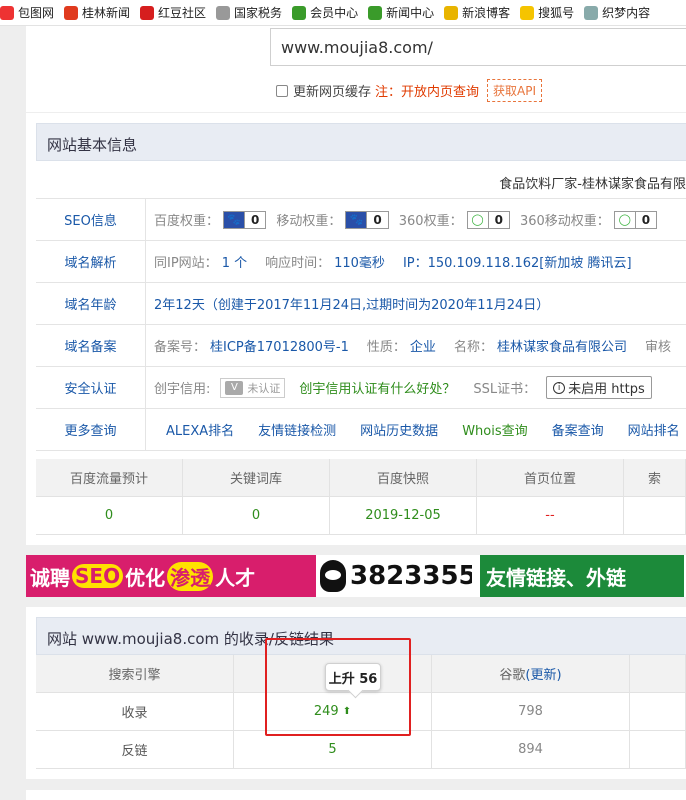 The image size is (686, 800). I want to click on ssl-status: i 未启用 https, so click(599, 387).